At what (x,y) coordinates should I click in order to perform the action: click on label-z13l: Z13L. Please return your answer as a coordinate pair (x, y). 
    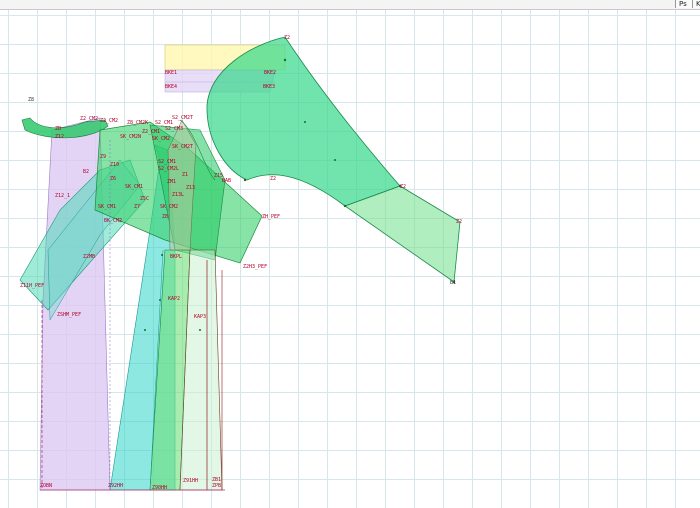
    Looking at the image, I should click on (178, 195).